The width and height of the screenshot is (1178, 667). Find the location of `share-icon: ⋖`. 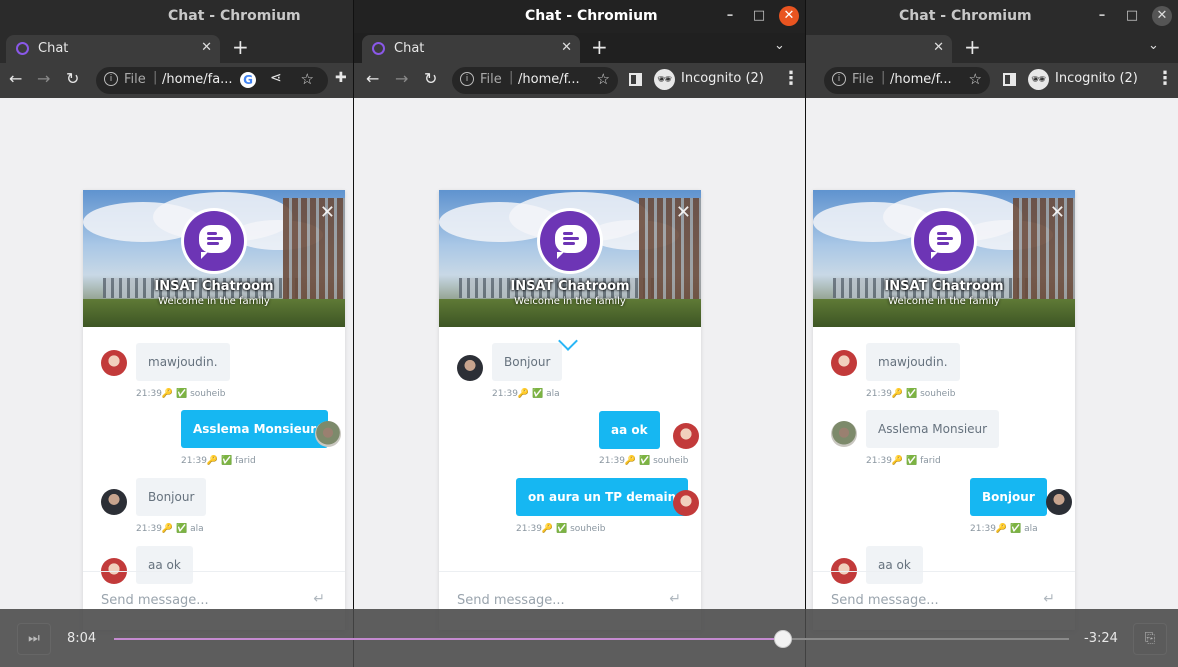

share-icon: ⋖ is located at coordinates (276, 78).